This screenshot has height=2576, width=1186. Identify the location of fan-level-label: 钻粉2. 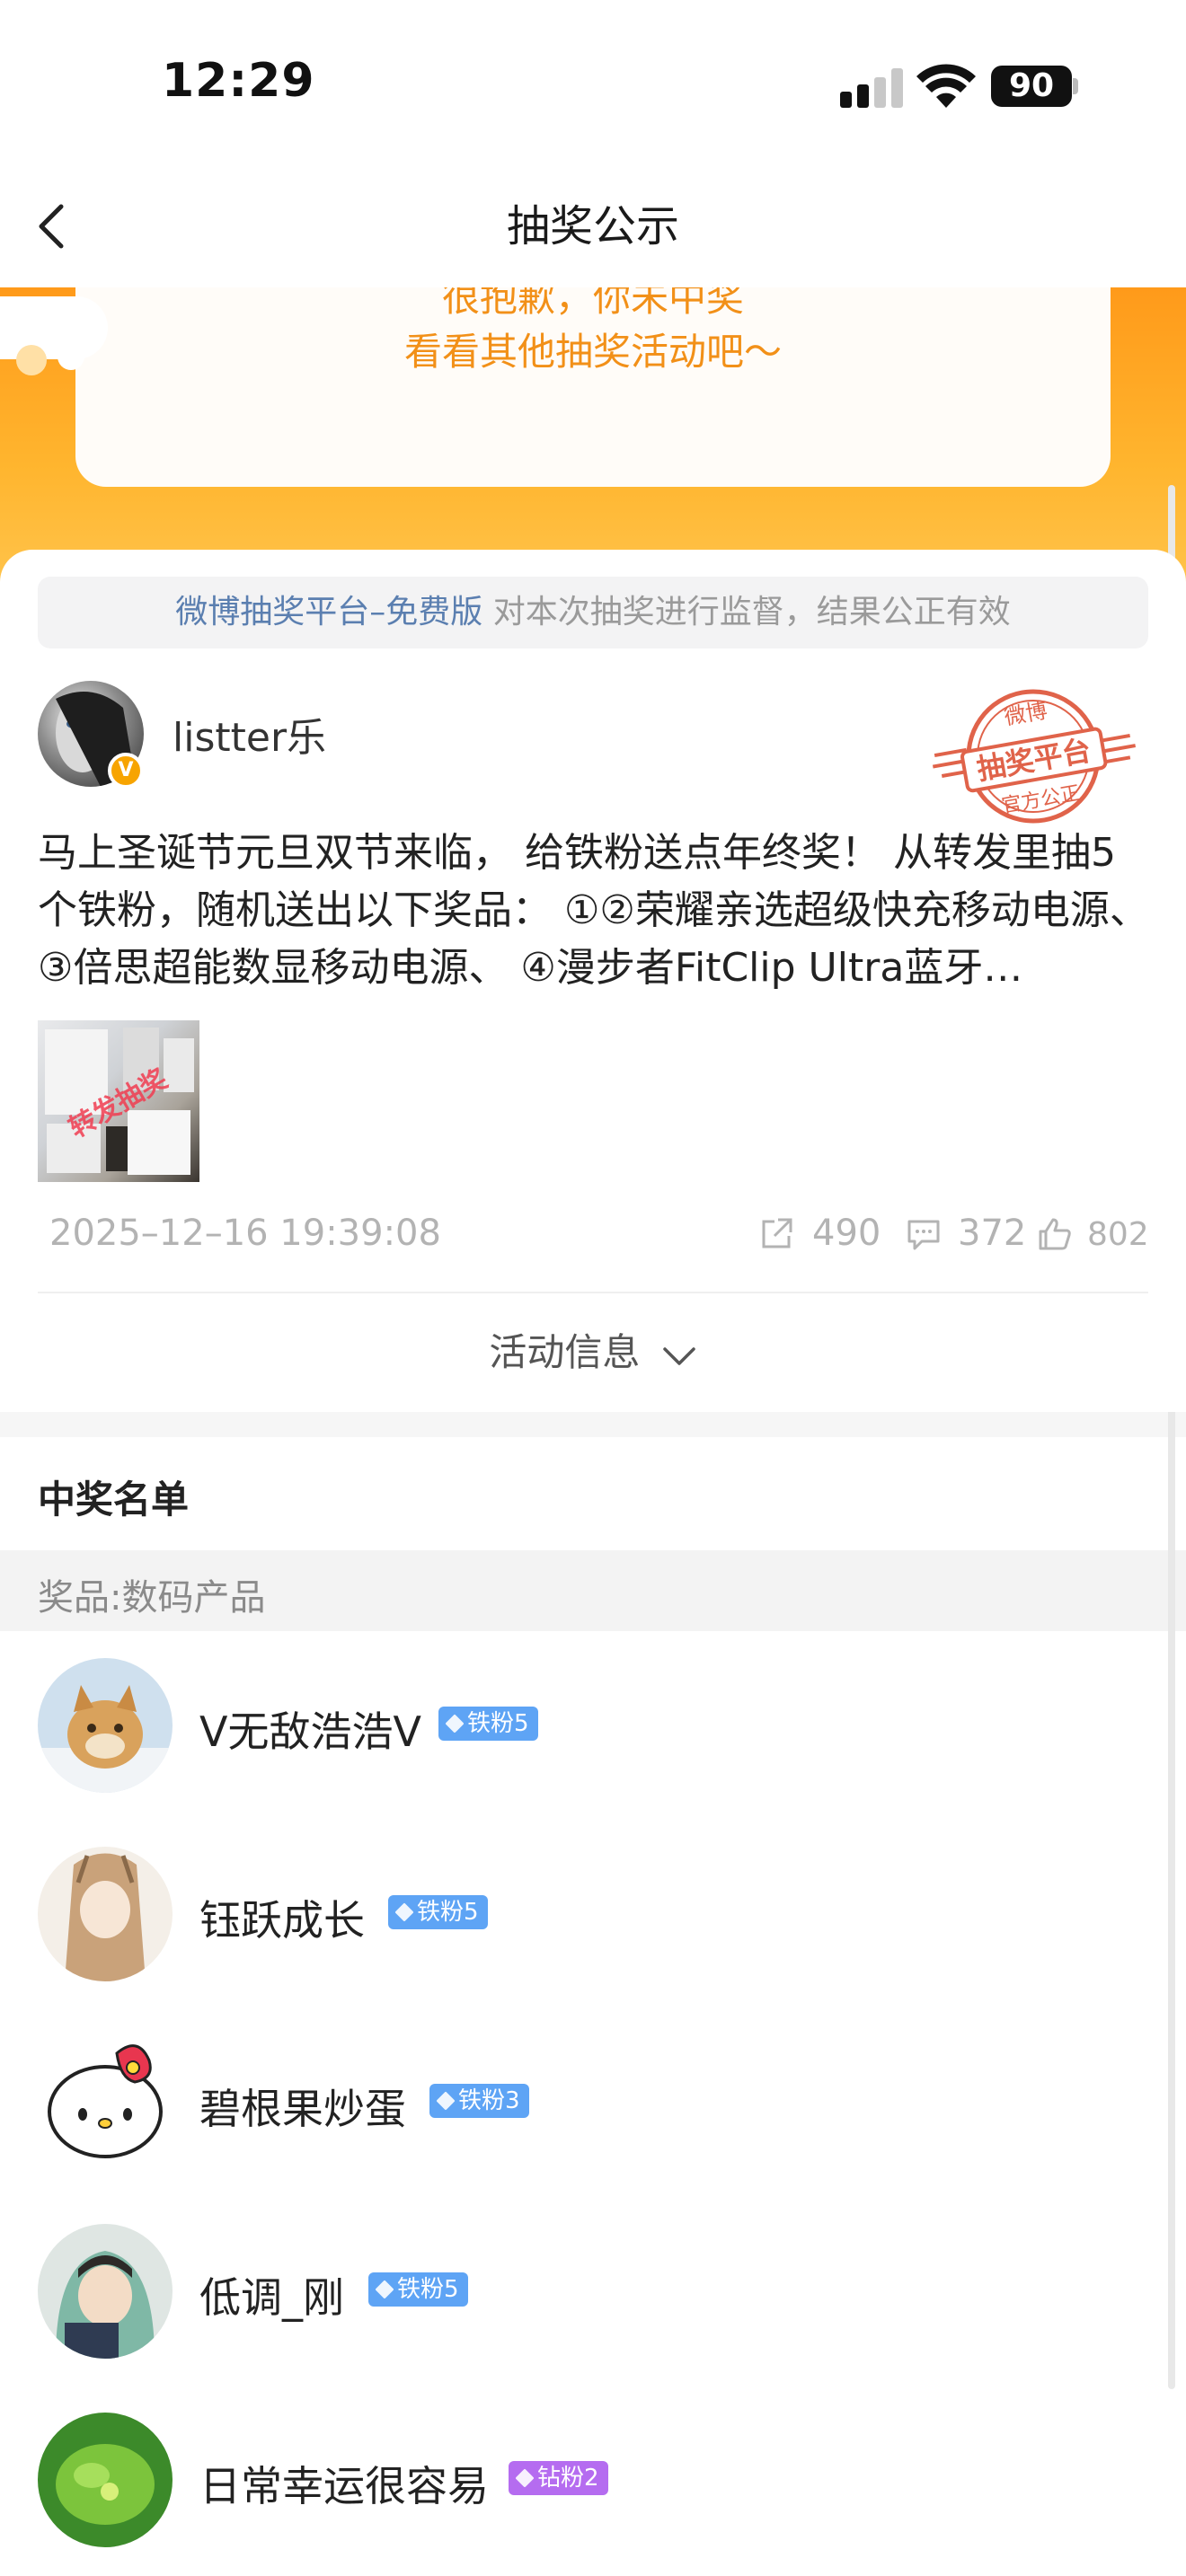
(568, 2478).